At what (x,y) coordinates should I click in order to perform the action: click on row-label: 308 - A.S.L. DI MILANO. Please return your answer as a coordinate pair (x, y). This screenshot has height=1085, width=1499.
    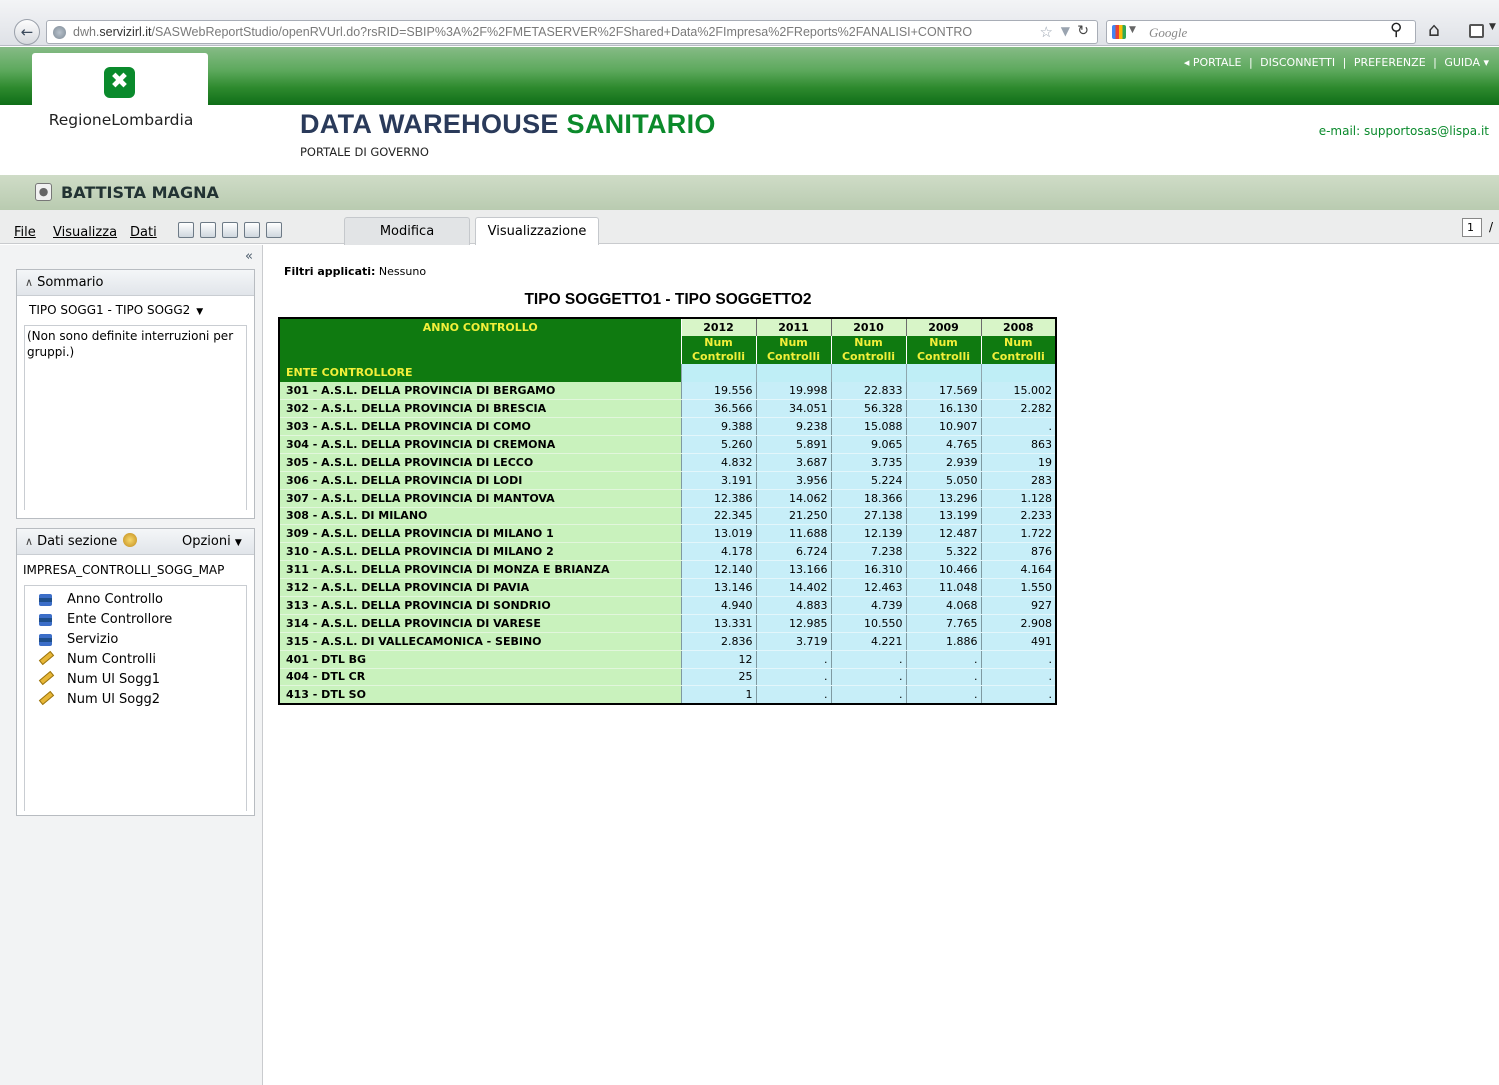
    Looking at the image, I should click on (480, 516).